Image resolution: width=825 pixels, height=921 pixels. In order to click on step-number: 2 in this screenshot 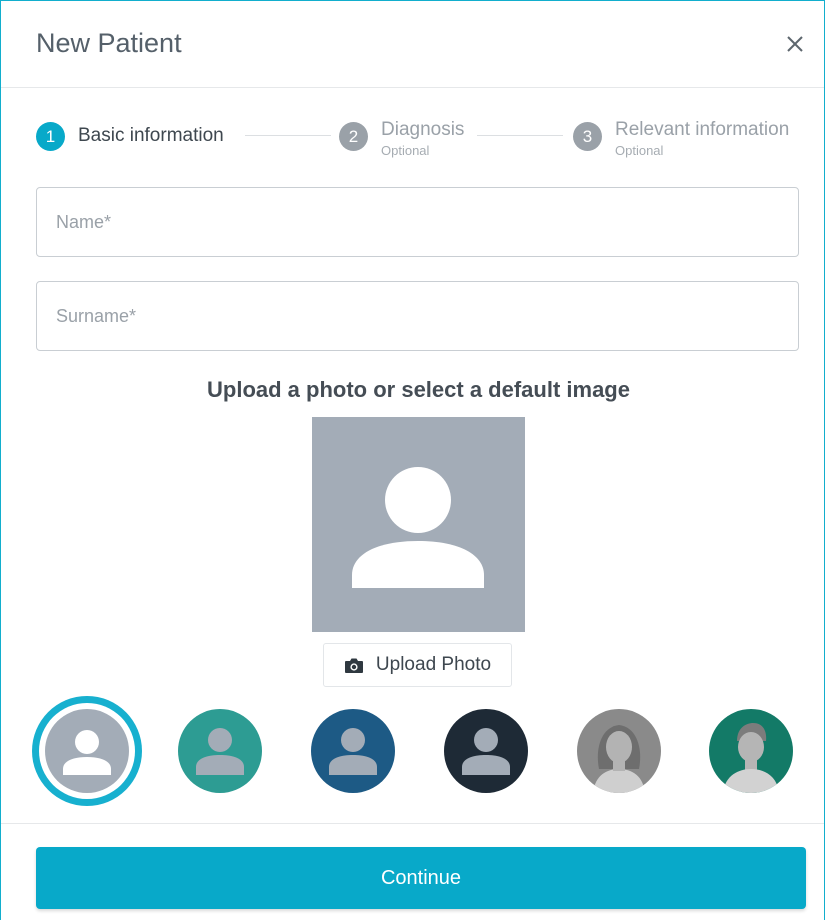, I will do `click(353, 136)`.